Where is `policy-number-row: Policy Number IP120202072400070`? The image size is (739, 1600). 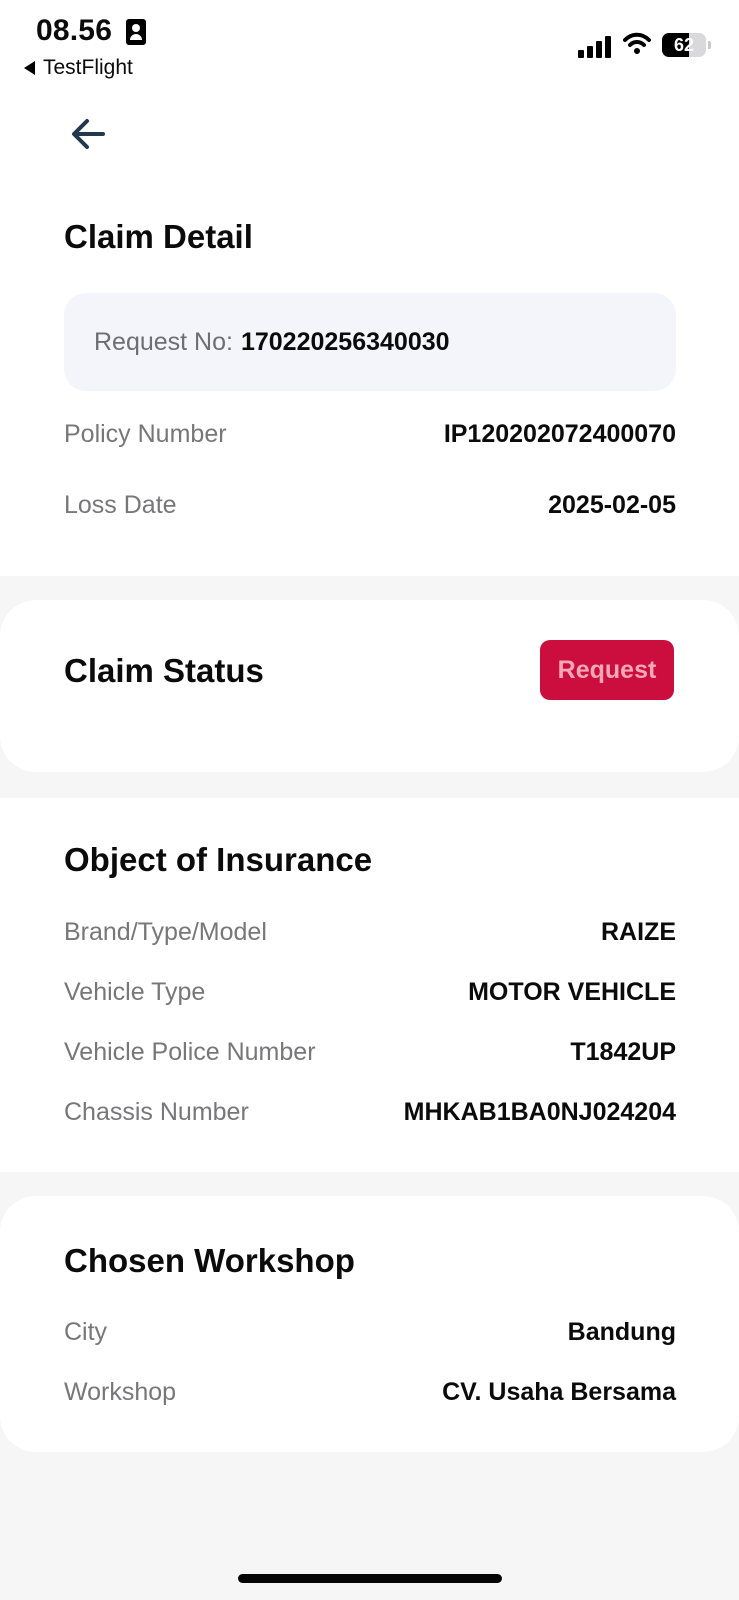
policy-number-row: Policy Number IP120202072400070 is located at coordinates (370, 434).